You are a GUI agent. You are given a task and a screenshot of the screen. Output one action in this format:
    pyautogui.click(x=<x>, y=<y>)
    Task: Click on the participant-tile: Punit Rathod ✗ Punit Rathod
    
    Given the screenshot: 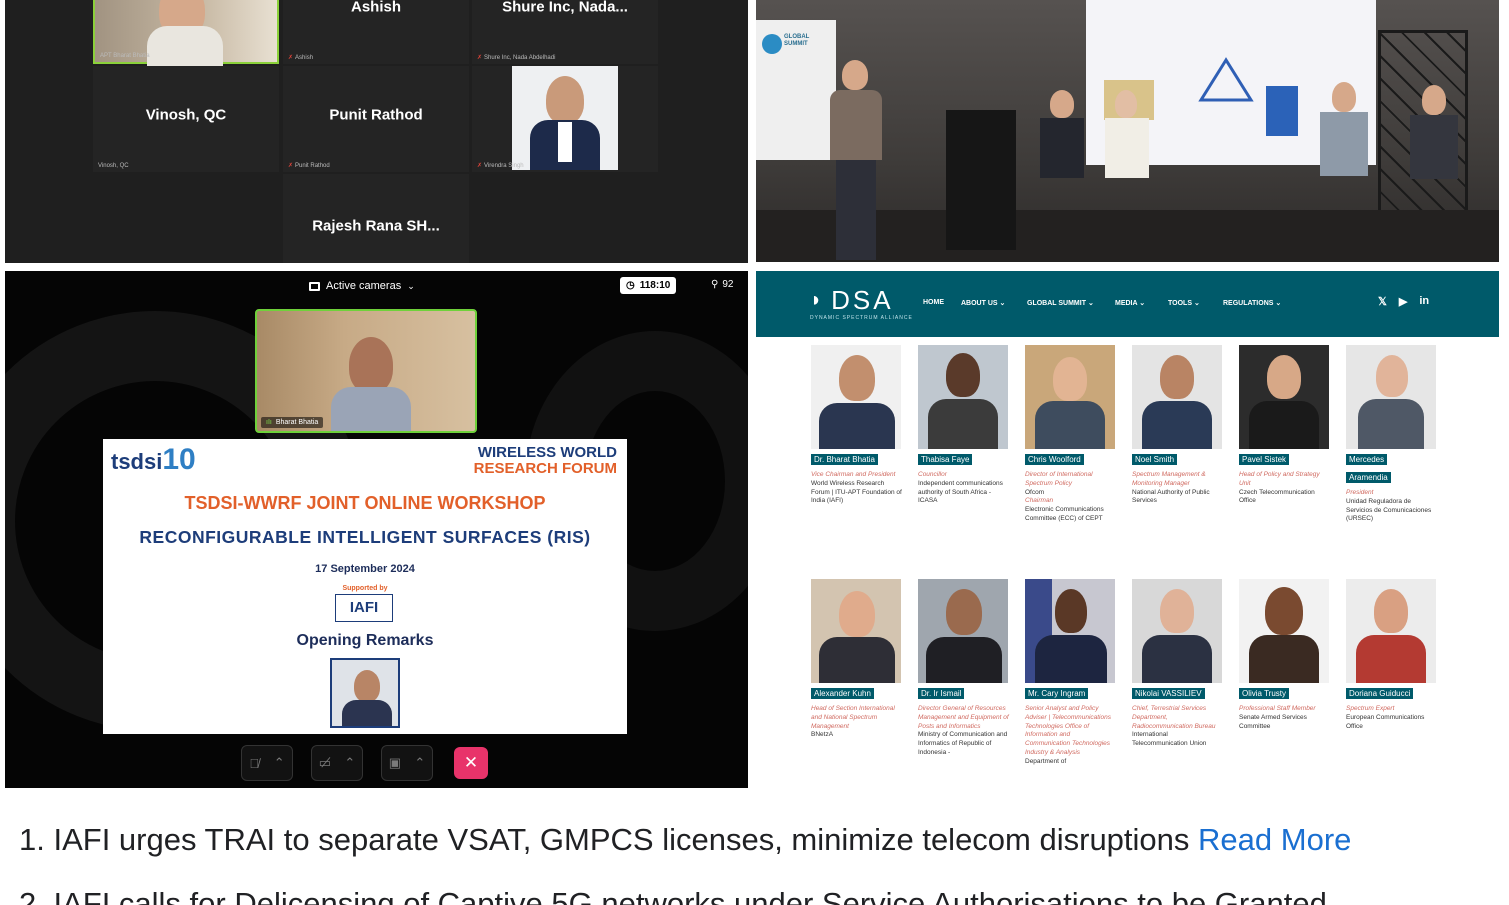 What is the action you would take?
    pyautogui.click(x=376, y=119)
    